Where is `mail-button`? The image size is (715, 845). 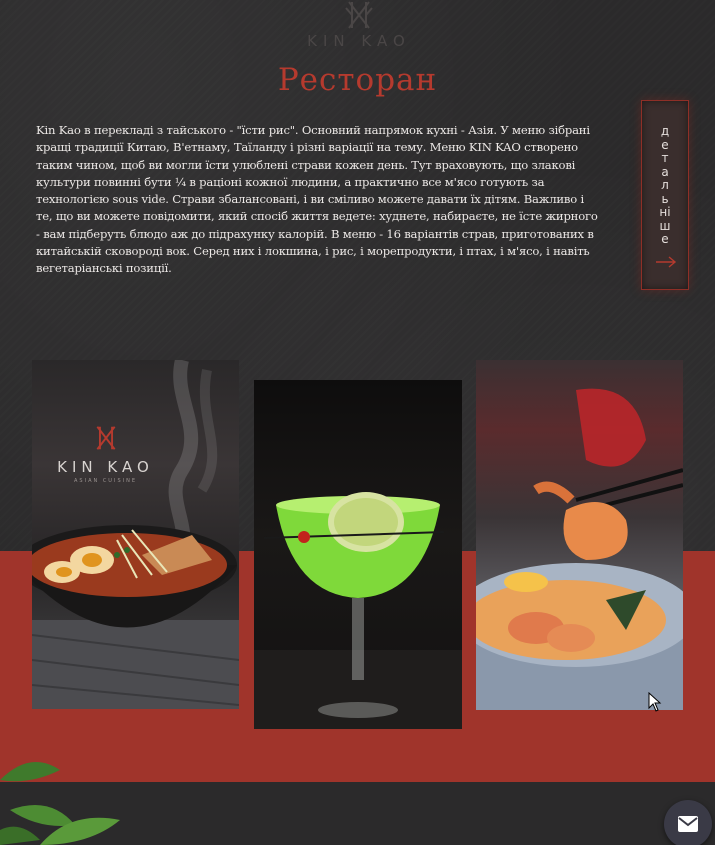 mail-button is located at coordinates (688, 822).